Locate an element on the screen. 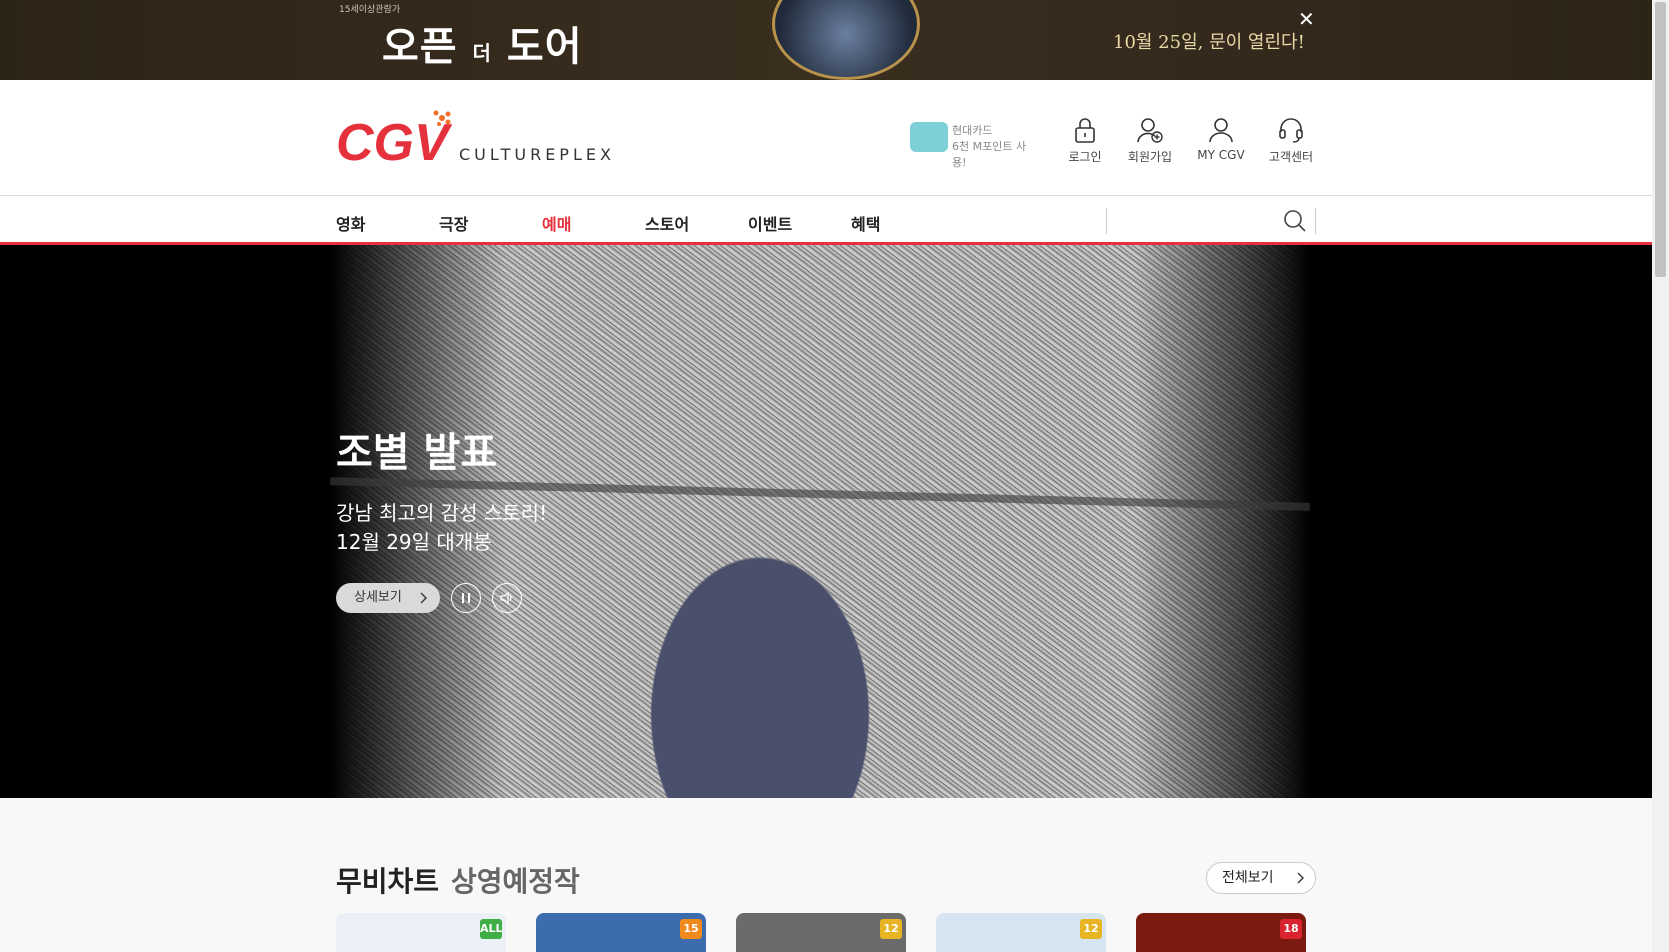 The width and height of the screenshot is (1669, 952). my-cgv-label: MY CGV is located at coordinates (1221, 155).